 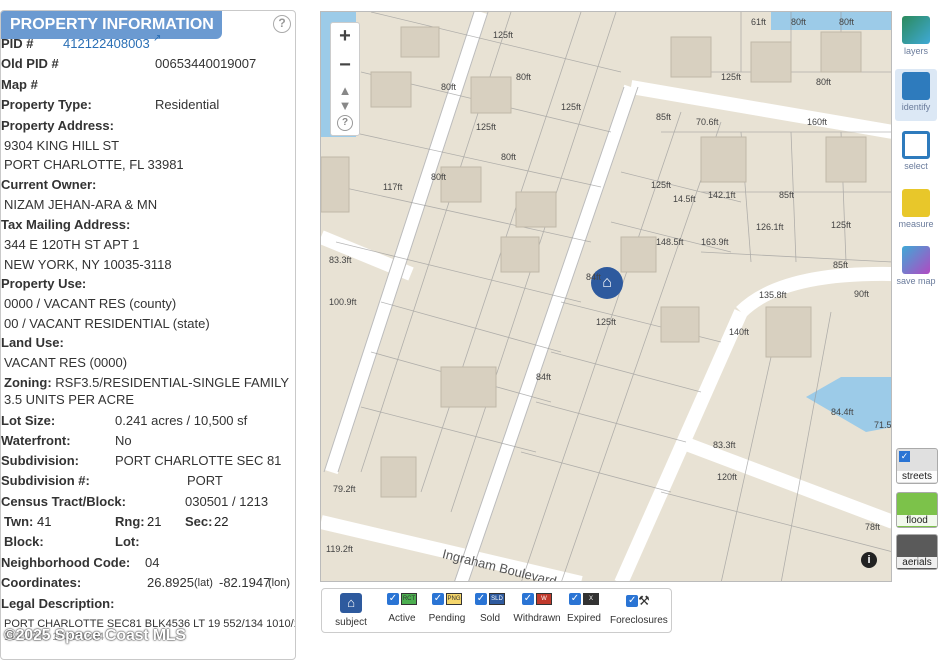 I want to click on neighborhood-label: Neighborhood Code:, so click(x=66, y=562).